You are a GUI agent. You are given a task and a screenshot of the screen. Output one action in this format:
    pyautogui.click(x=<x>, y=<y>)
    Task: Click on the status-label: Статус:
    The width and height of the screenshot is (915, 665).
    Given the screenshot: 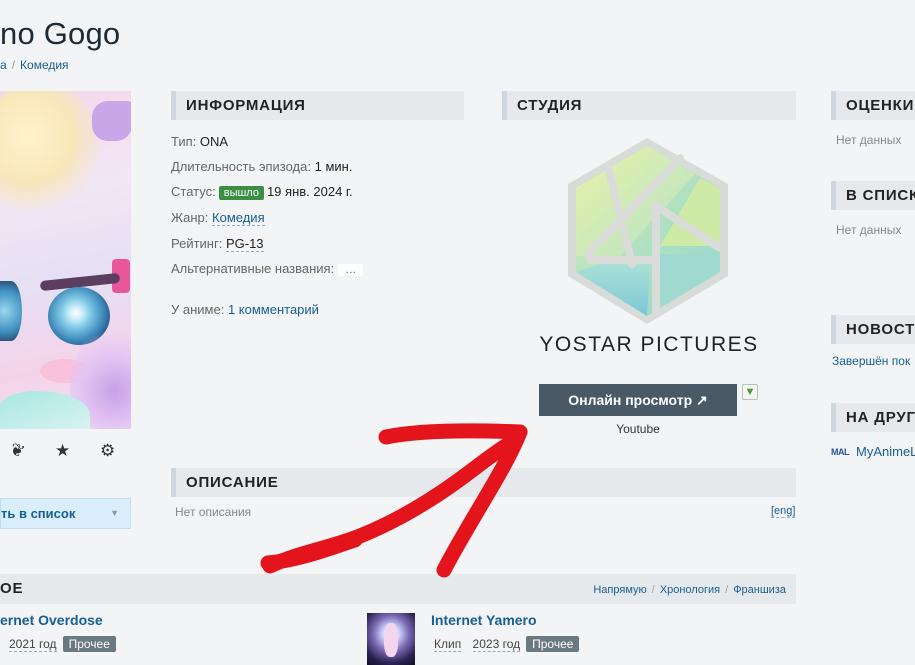 What is the action you would take?
    pyautogui.click(x=193, y=191)
    